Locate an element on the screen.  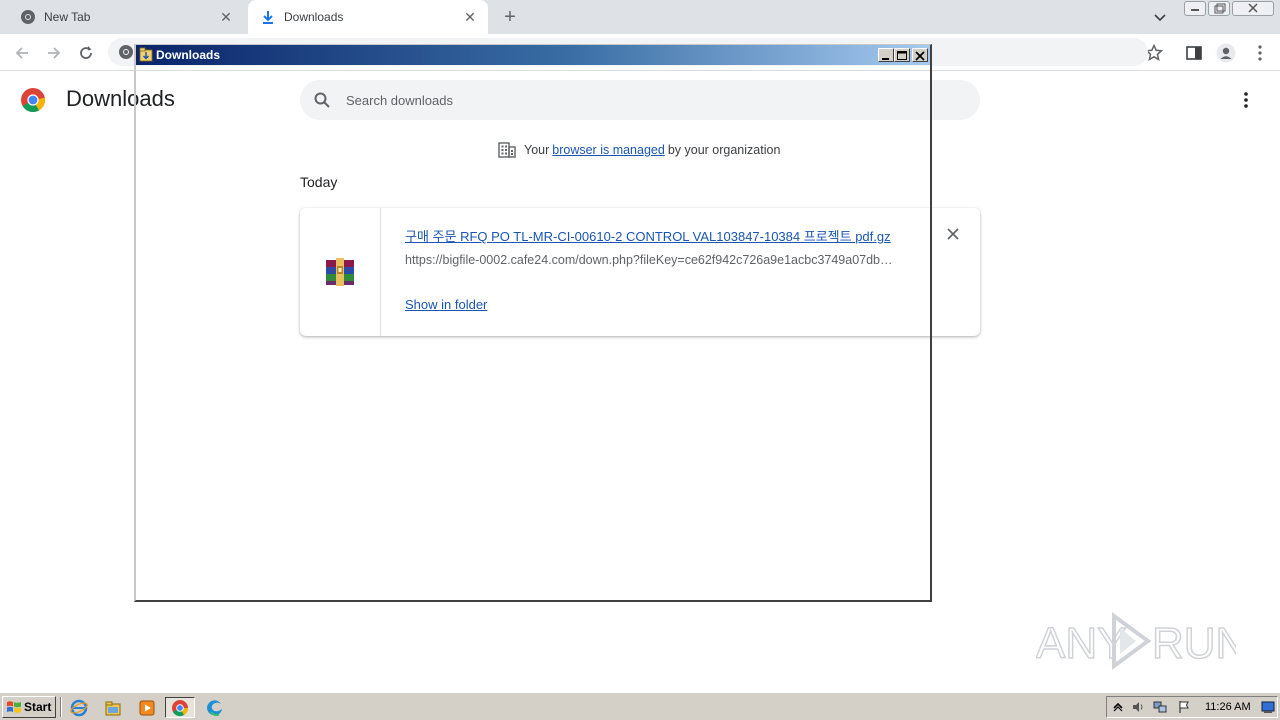
volume-icon is located at coordinates (1138, 707).